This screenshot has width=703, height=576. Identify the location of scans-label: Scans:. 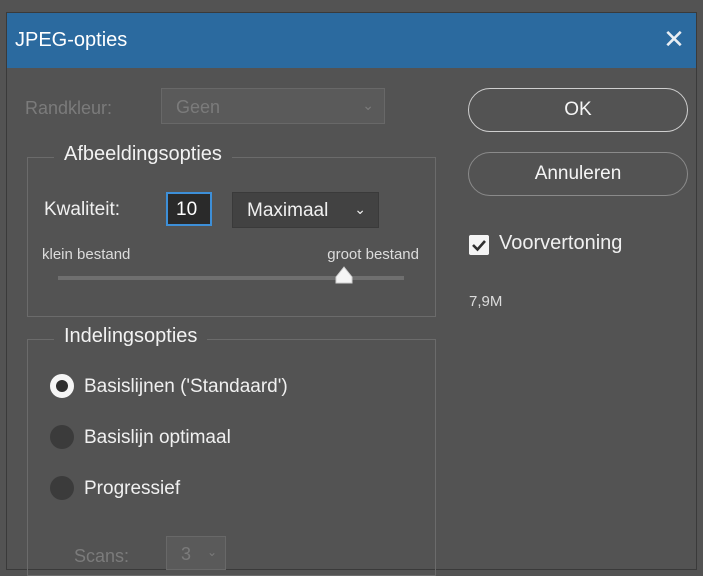
(102, 556).